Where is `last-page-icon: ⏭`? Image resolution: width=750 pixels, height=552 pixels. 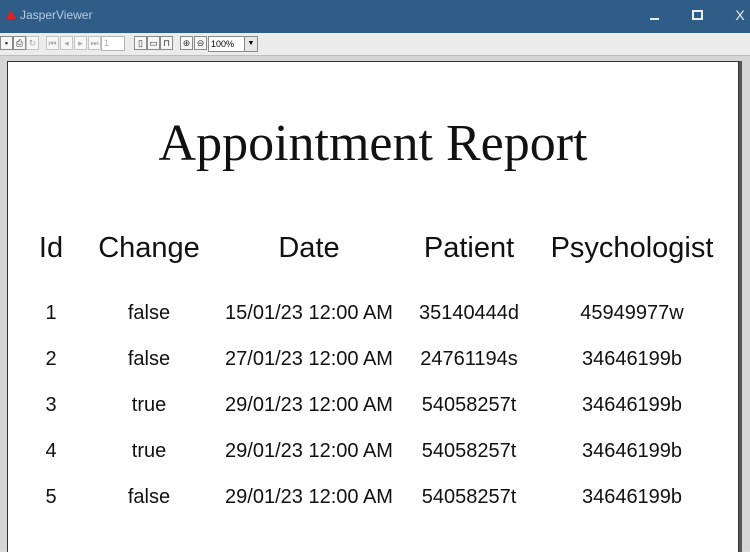 last-page-icon: ⏭ is located at coordinates (94, 43).